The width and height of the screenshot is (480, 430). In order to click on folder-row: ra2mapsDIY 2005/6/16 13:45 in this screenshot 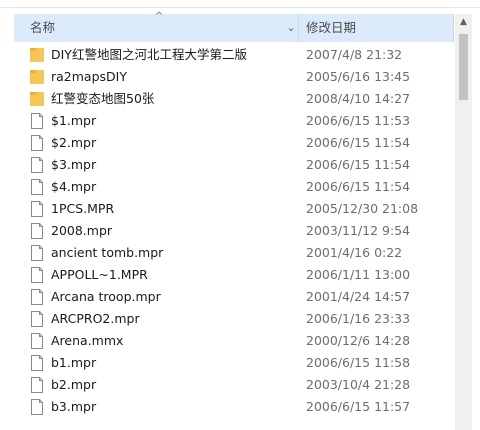, I will do `click(234, 77)`.